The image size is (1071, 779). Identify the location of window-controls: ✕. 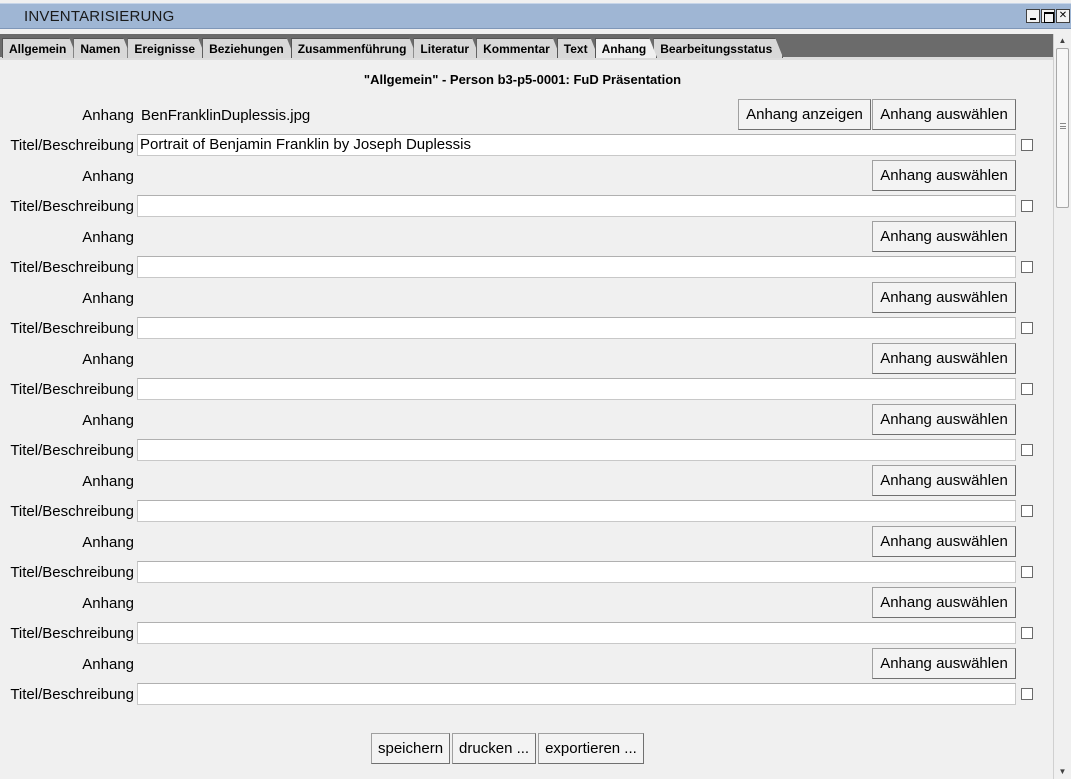
(1048, 16).